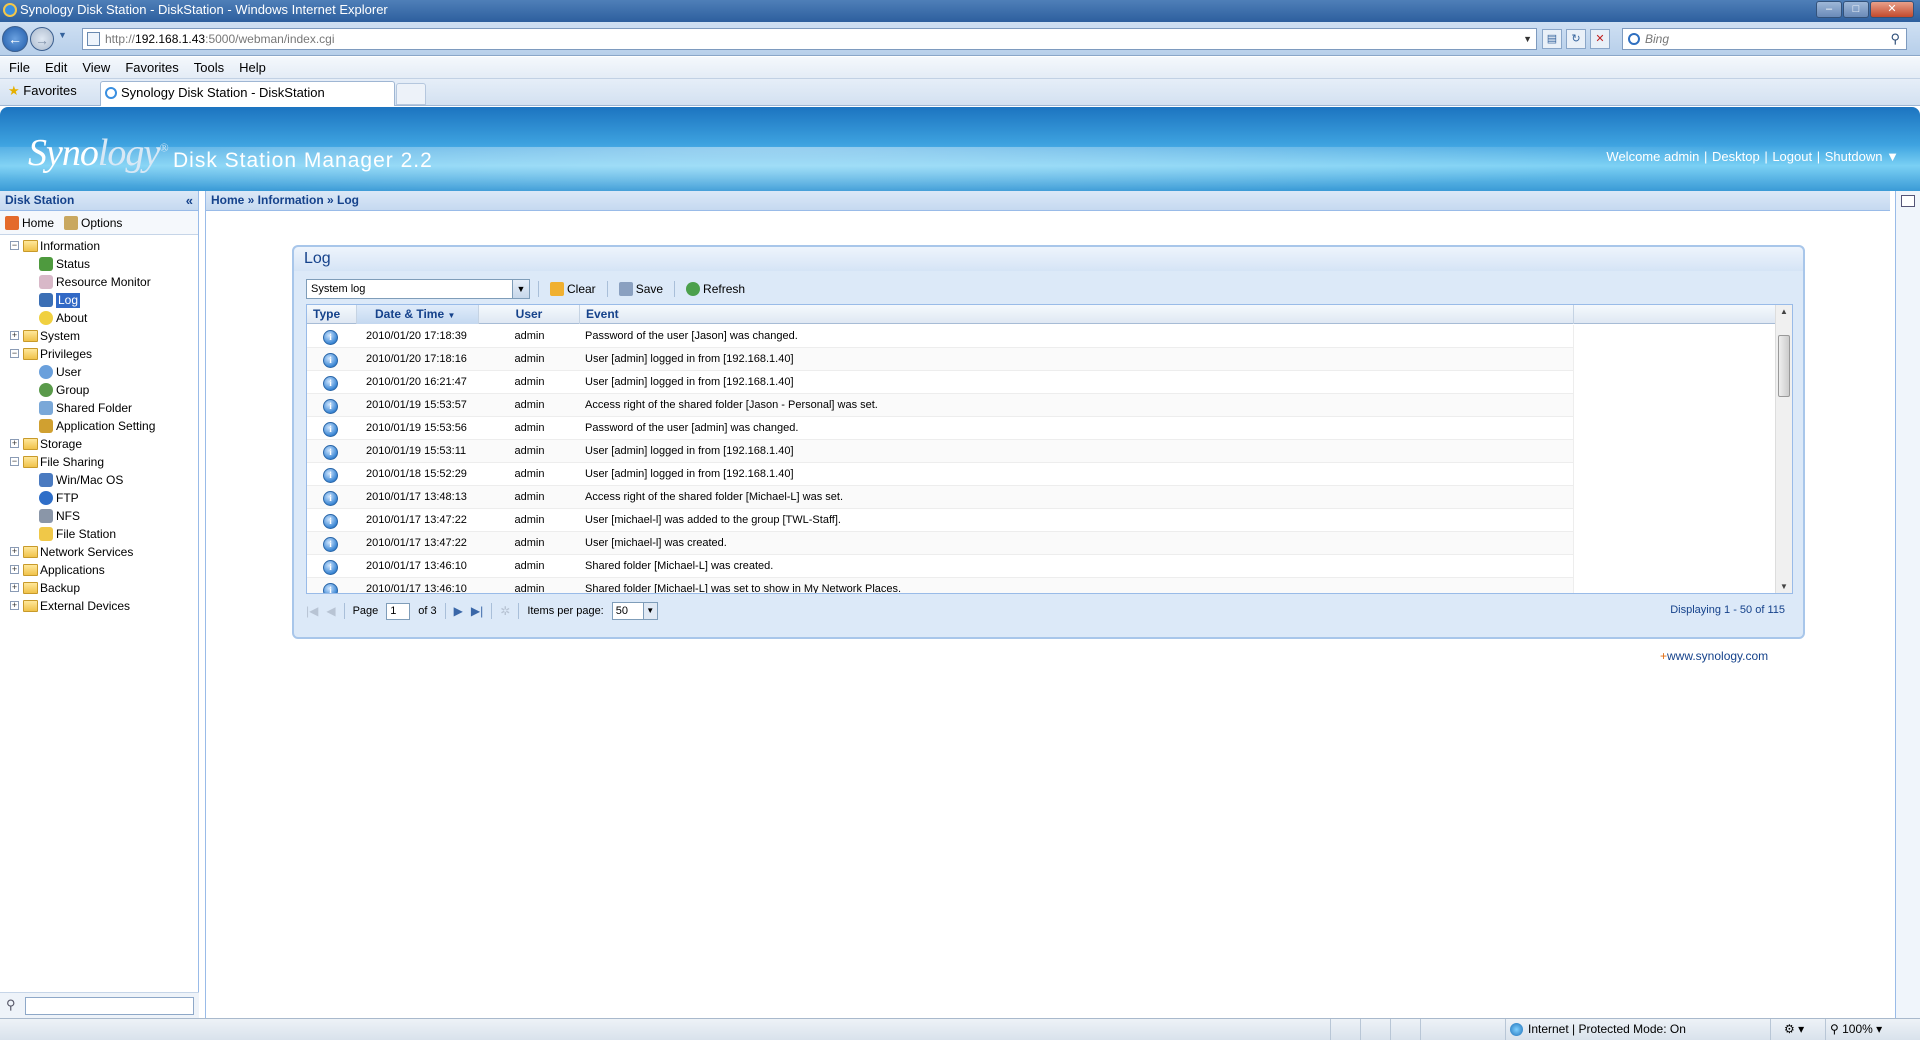  I want to click on column-header-user: User, so click(529, 314).